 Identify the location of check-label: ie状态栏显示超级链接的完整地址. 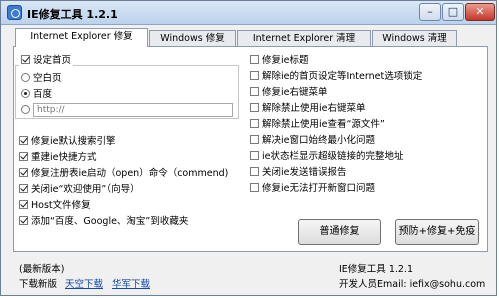
(333, 156).